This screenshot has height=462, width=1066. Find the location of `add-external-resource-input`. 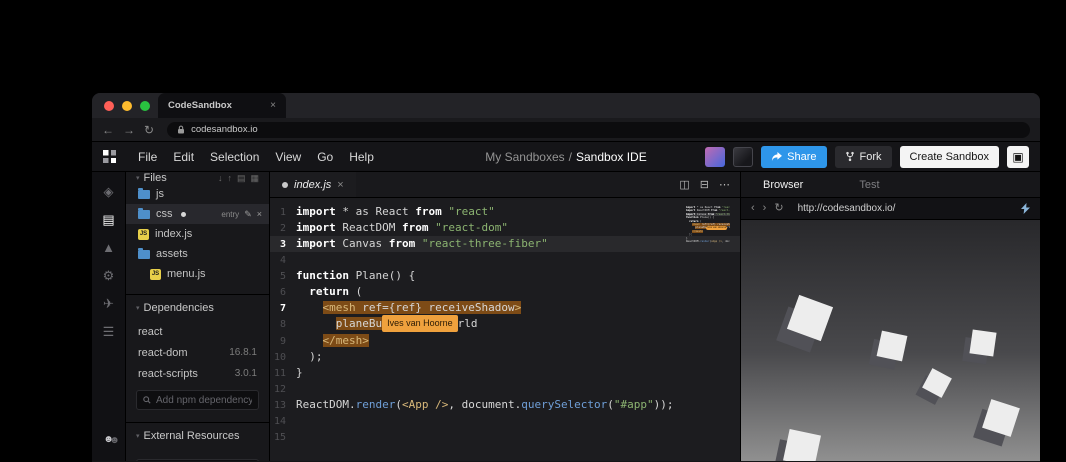

add-external-resource-input is located at coordinates (197, 460).